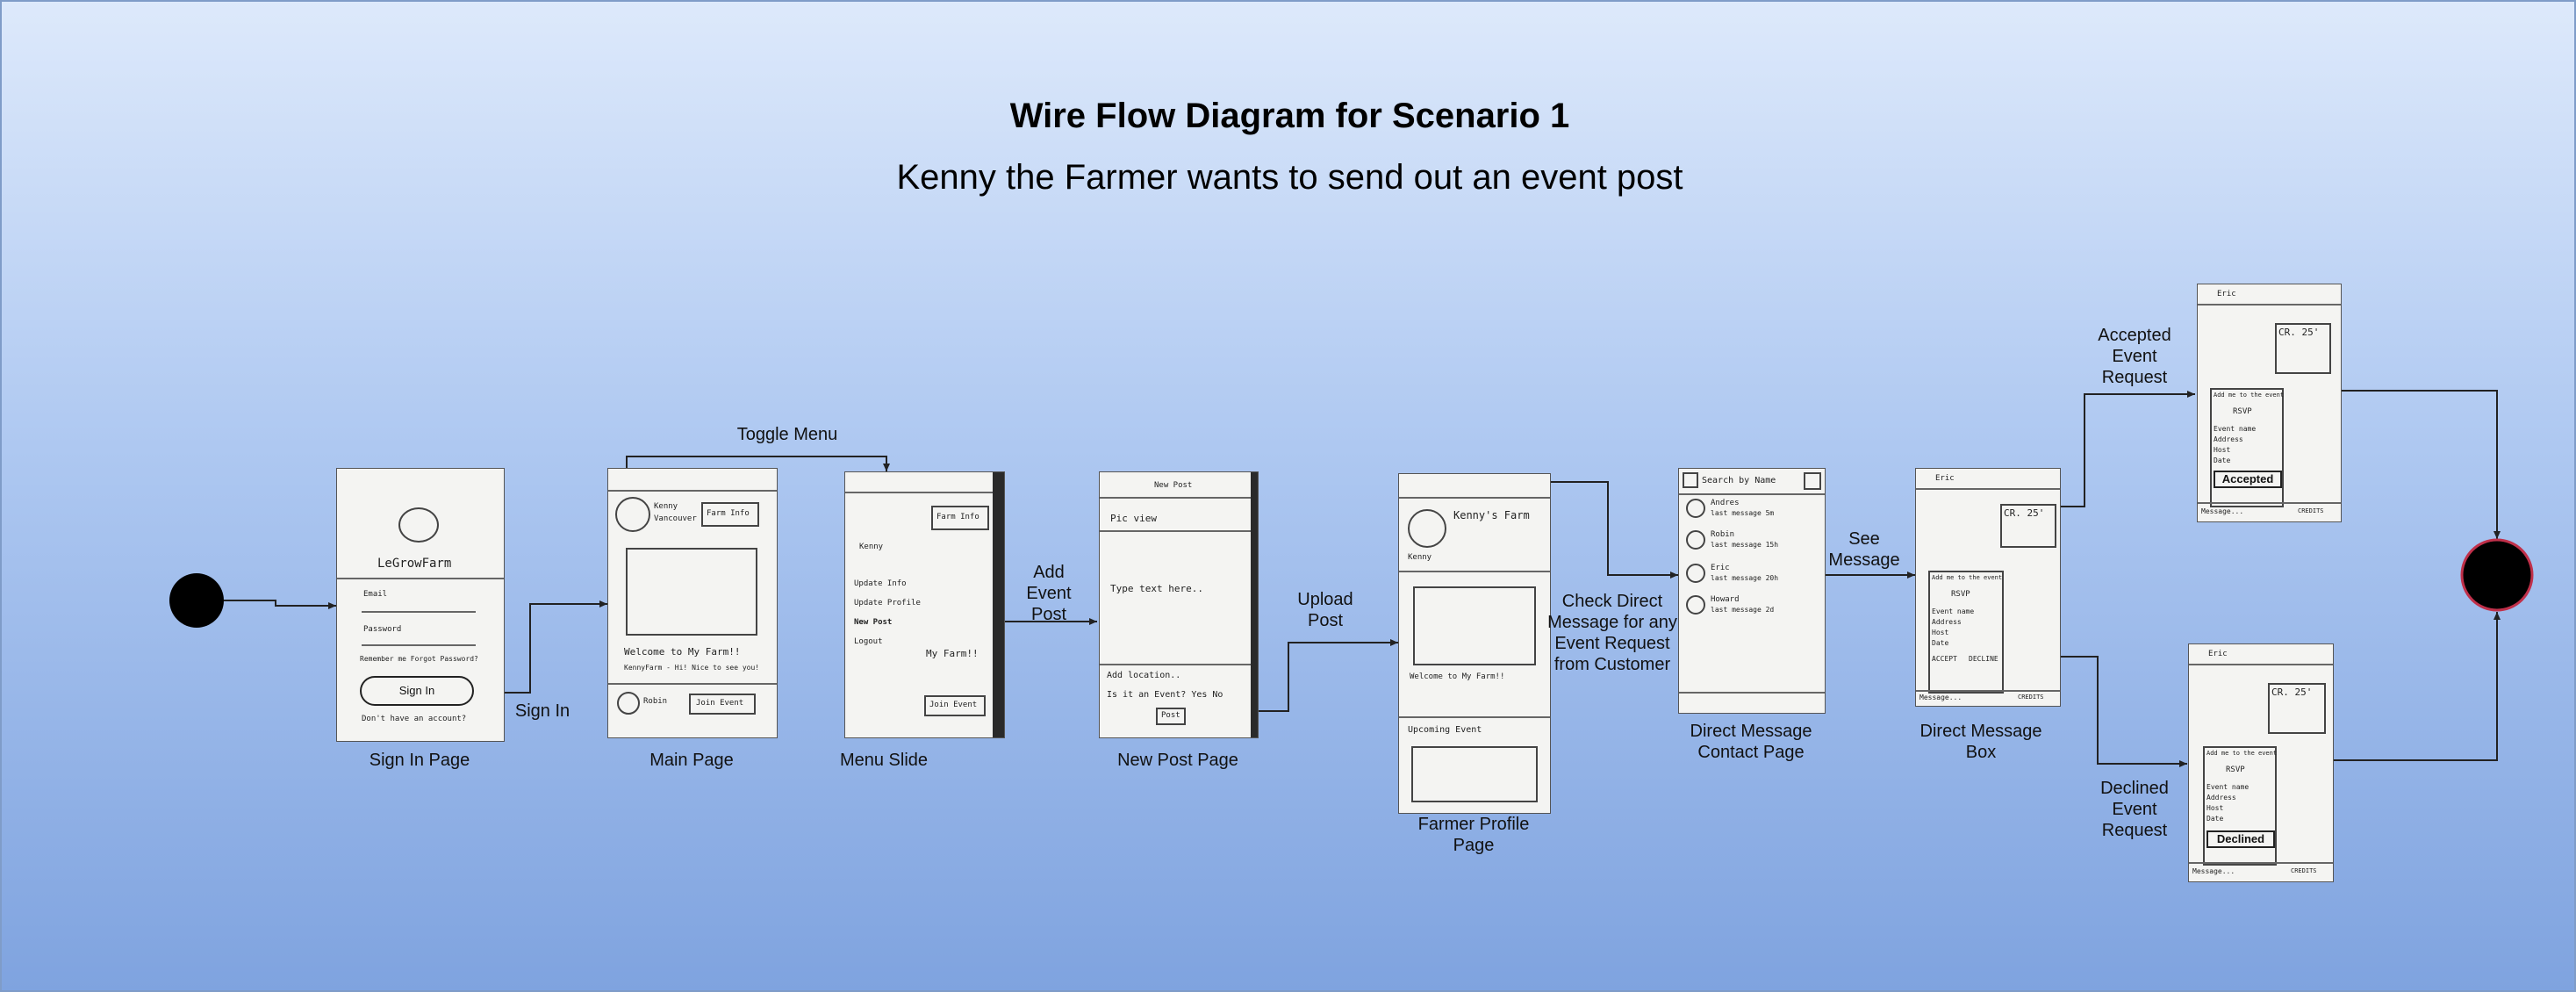 This screenshot has height=992, width=2576. I want to click on contact-name: Robin, so click(1723, 534).